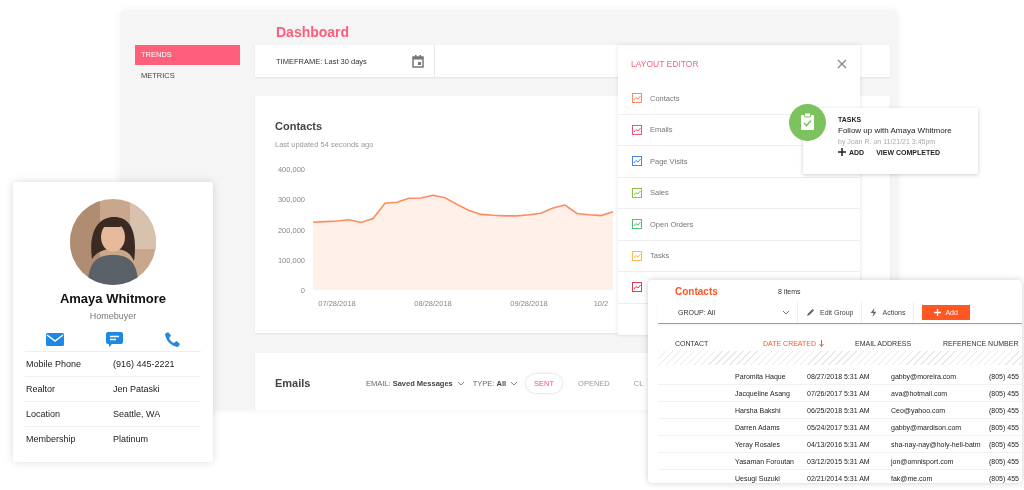 The width and height of the screenshot is (1024, 490). Describe the element at coordinates (43, 414) in the screenshot. I see `field-label: Location` at that location.